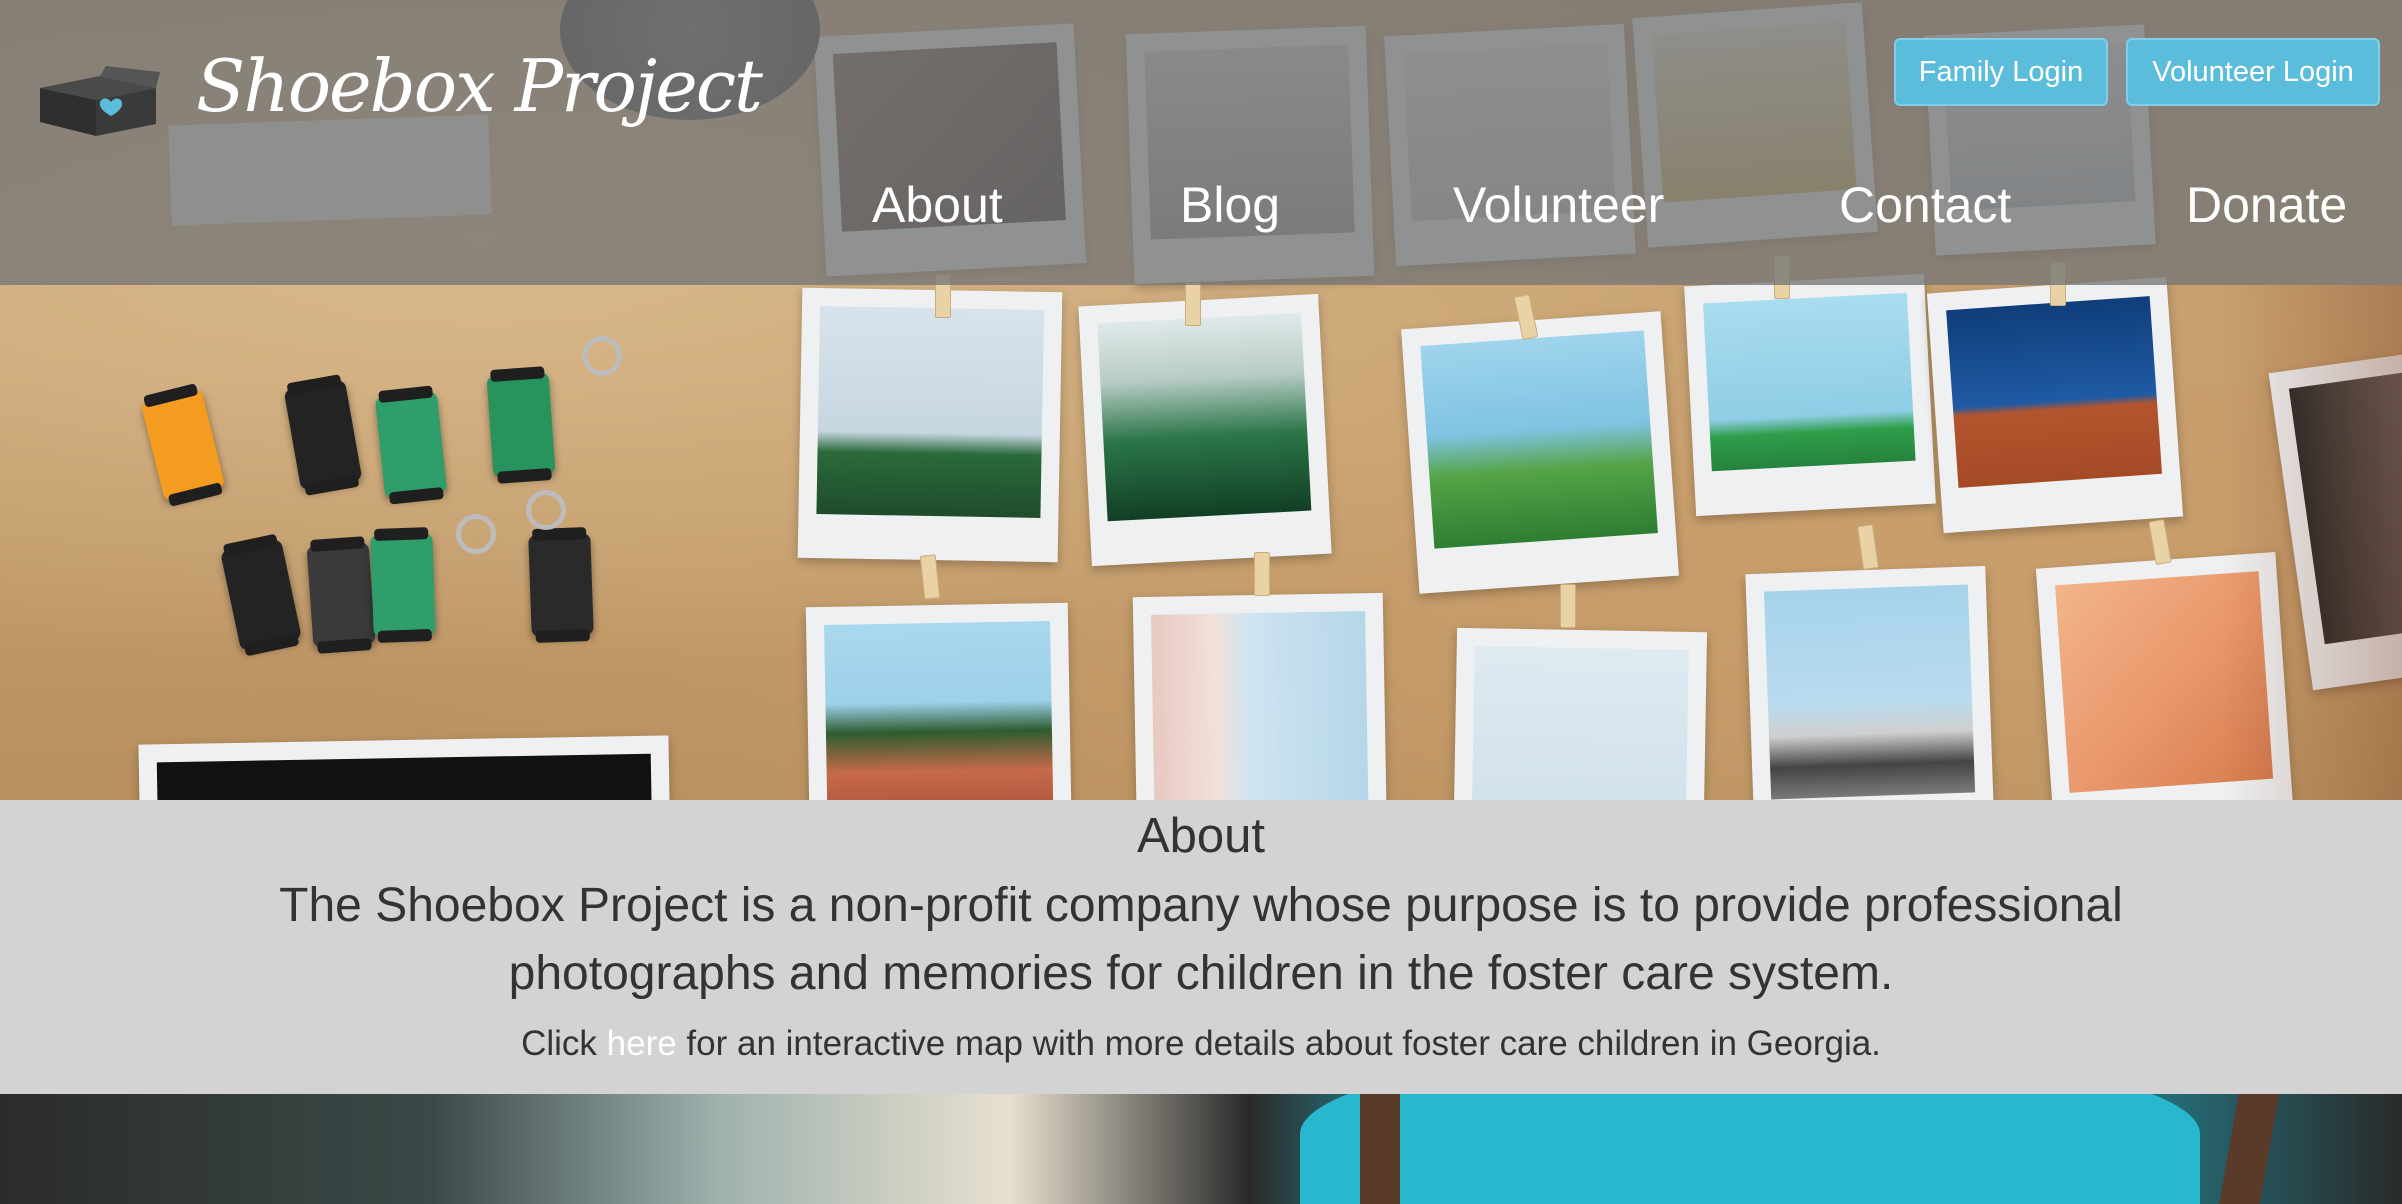  I want to click on site-logo-wordmark: Shoebox Project, so click(479, 86).